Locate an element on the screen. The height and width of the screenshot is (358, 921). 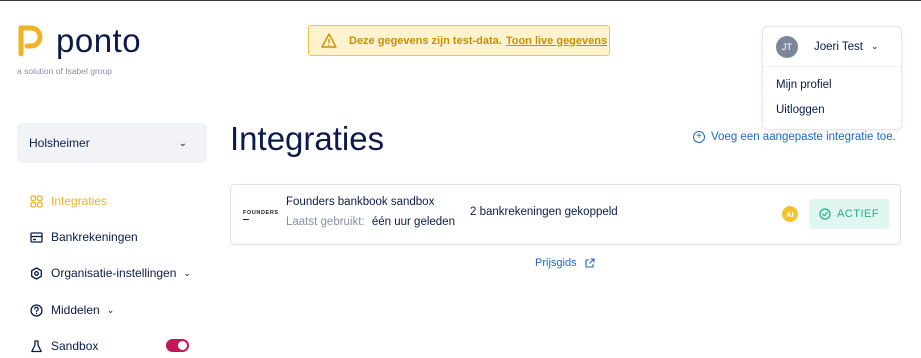
pricing-guide-link: Prijsgids is located at coordinates (565, 263).